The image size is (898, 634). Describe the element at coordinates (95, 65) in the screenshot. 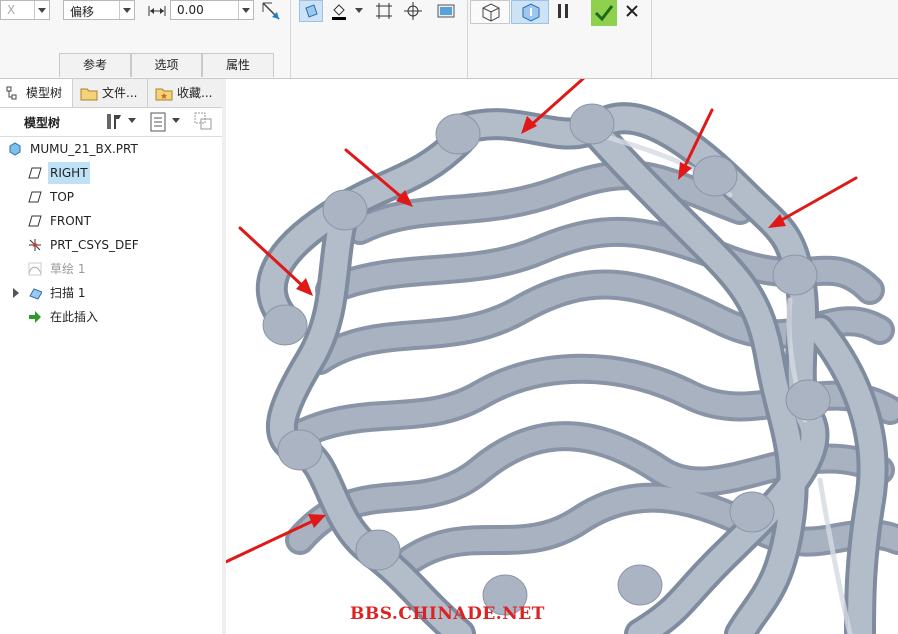

I see `tab-references: 参考` at that location.